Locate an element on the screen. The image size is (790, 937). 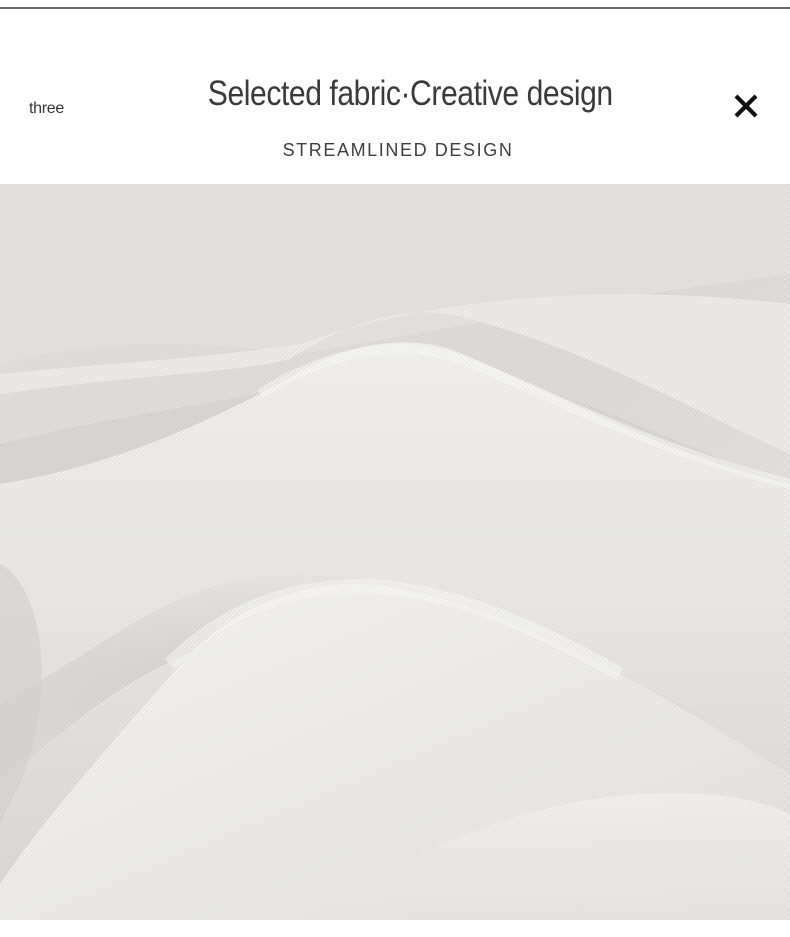
close-icon is located at coordinates (746, 106).